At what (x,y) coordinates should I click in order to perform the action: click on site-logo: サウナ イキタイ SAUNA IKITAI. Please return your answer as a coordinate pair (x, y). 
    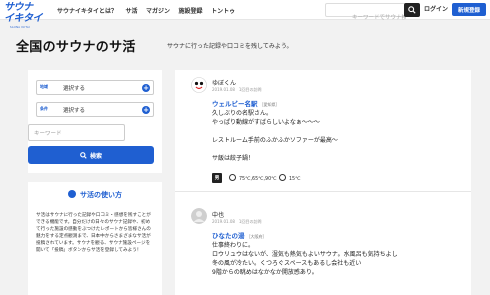
    Looking at the image, I should click on (24, 17).